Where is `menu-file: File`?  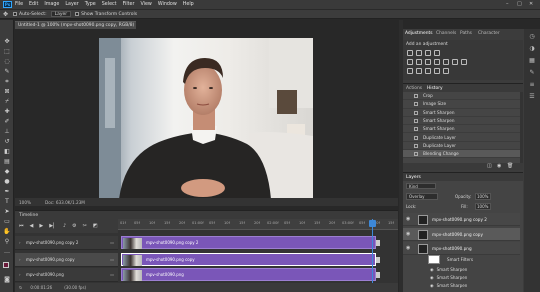
menu-file: File is located at coordinates (19, 4).